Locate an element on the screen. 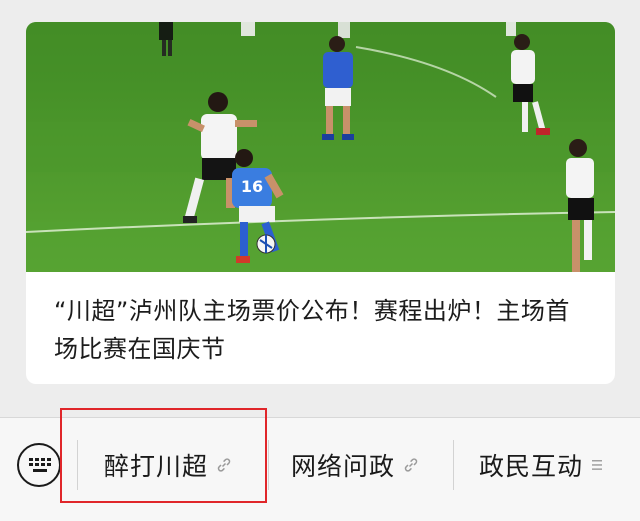 Image resolution: width=640 pixels, height=521 pixels. highlight-box is located at coordinates (163, 455).